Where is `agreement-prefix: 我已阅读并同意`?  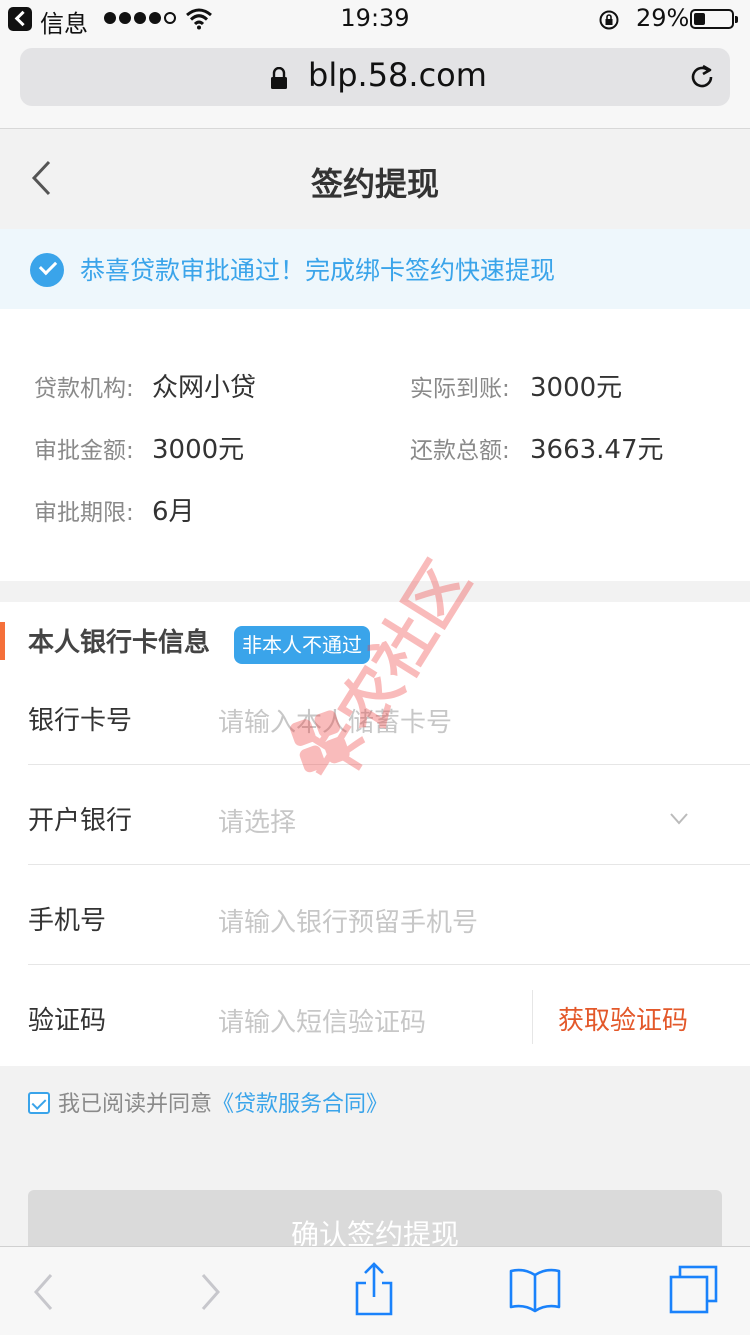 agreement-prefix: 我已阅读并同意 is located at coordinates (135, 1104).